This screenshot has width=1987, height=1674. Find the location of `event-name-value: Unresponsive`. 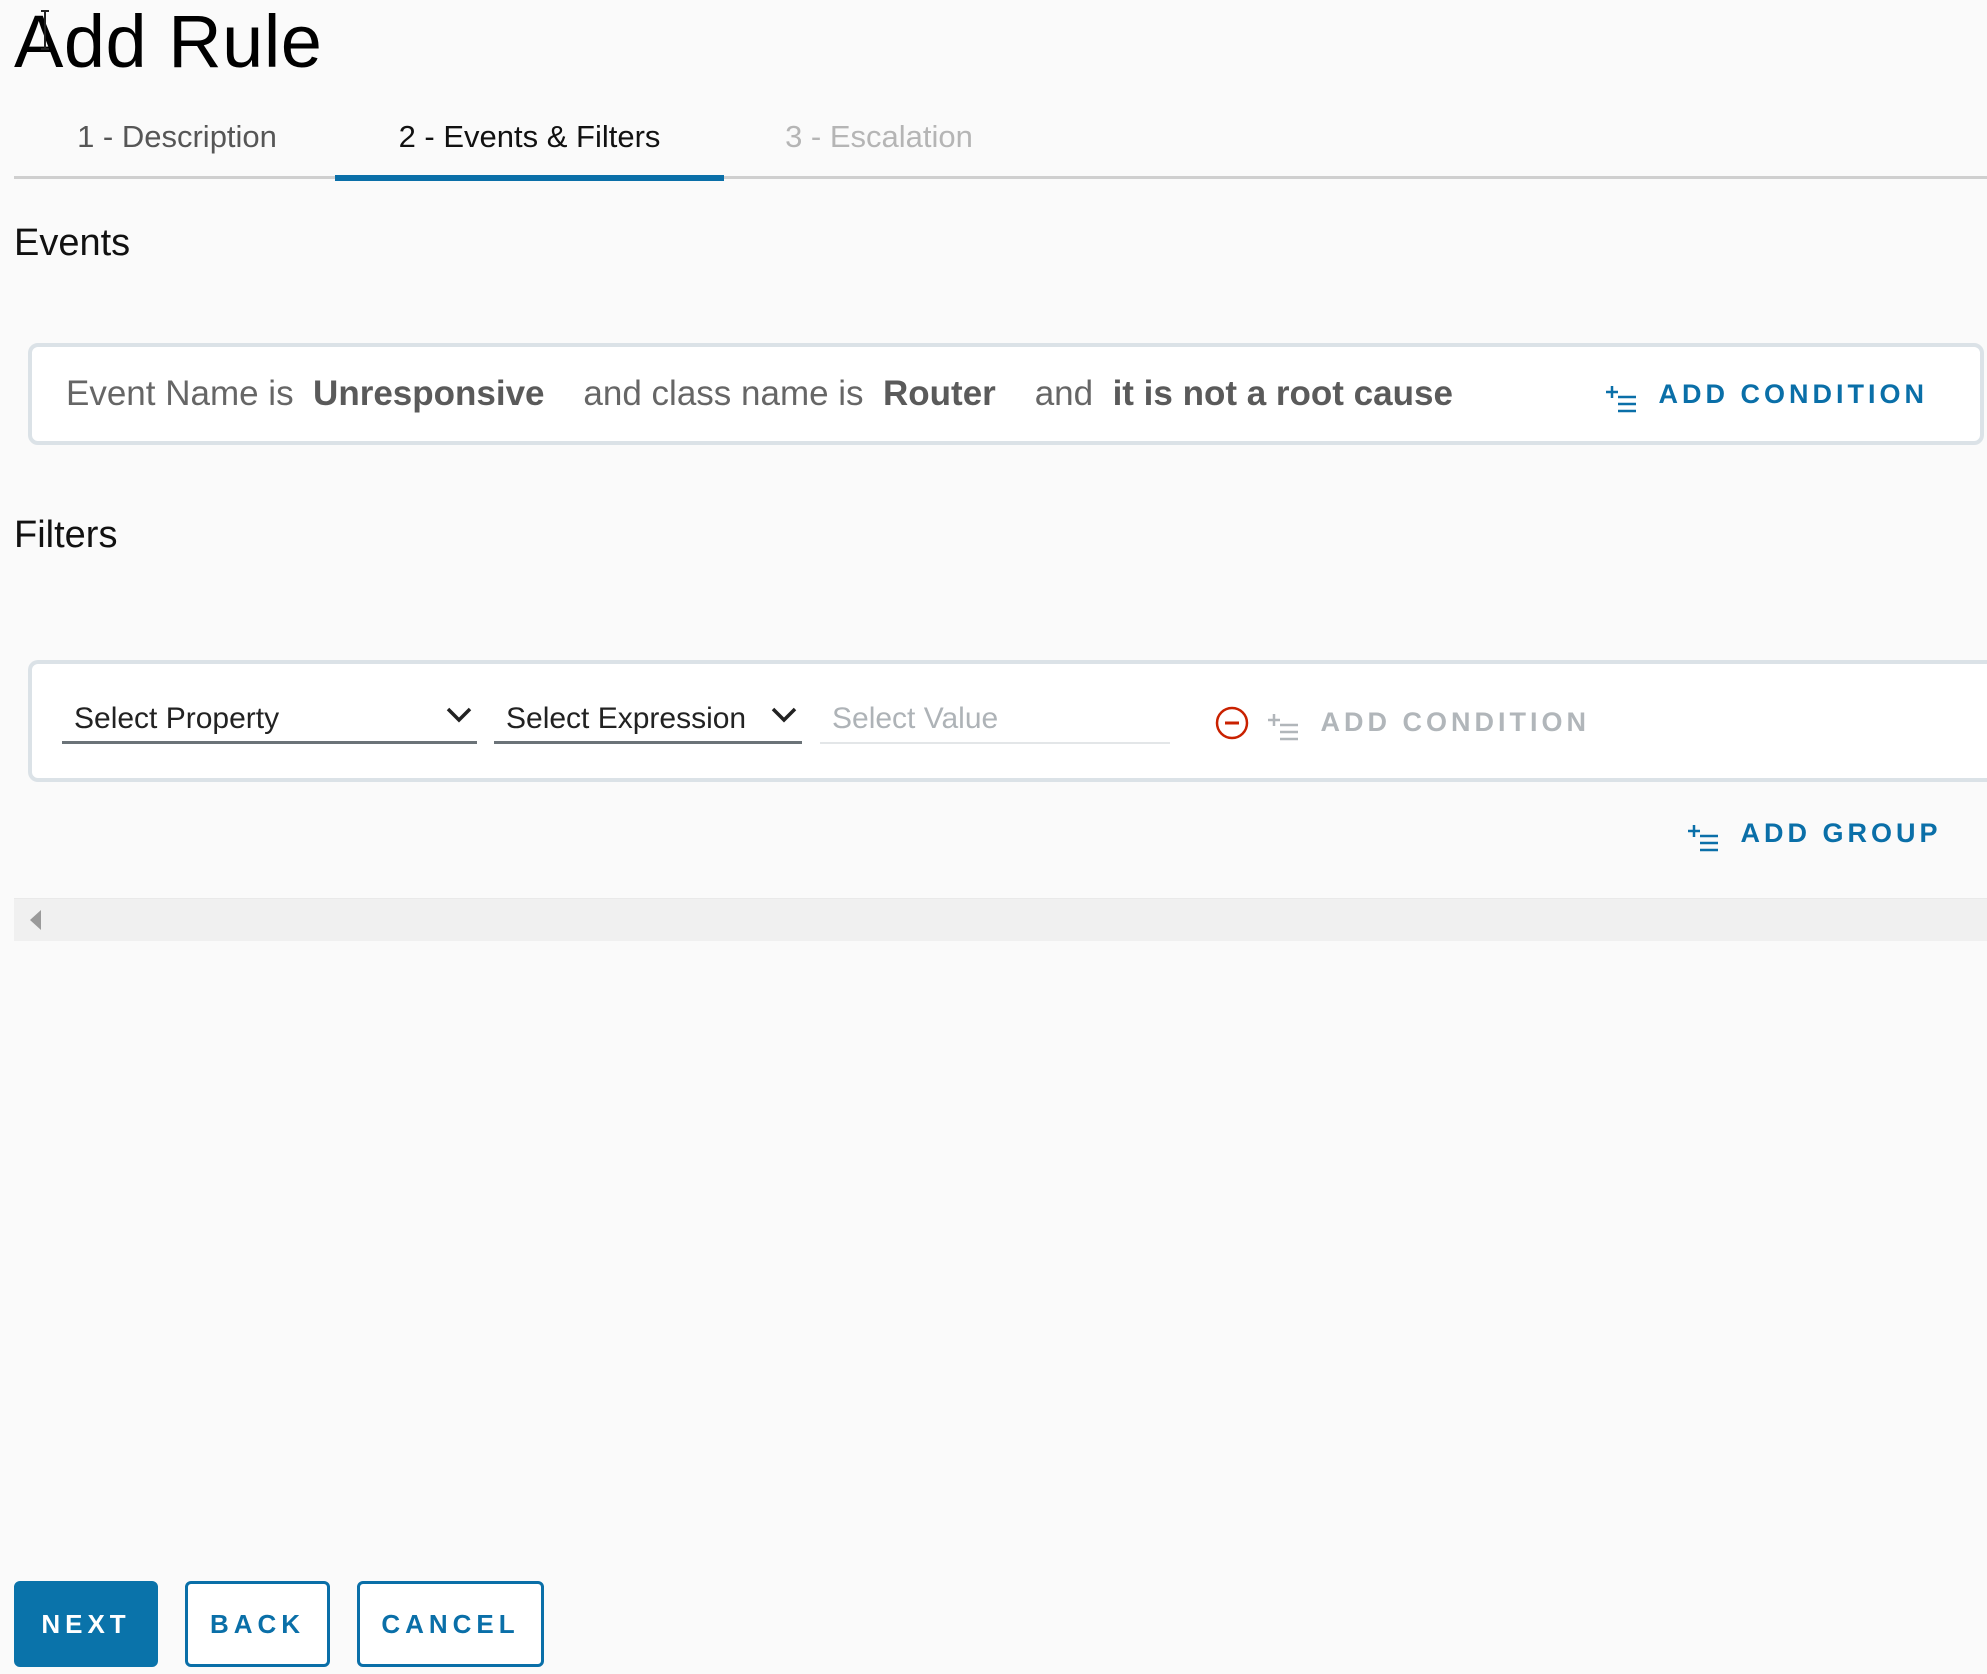

event-name-value: Unresponsive is located at coordinates (428, 393).